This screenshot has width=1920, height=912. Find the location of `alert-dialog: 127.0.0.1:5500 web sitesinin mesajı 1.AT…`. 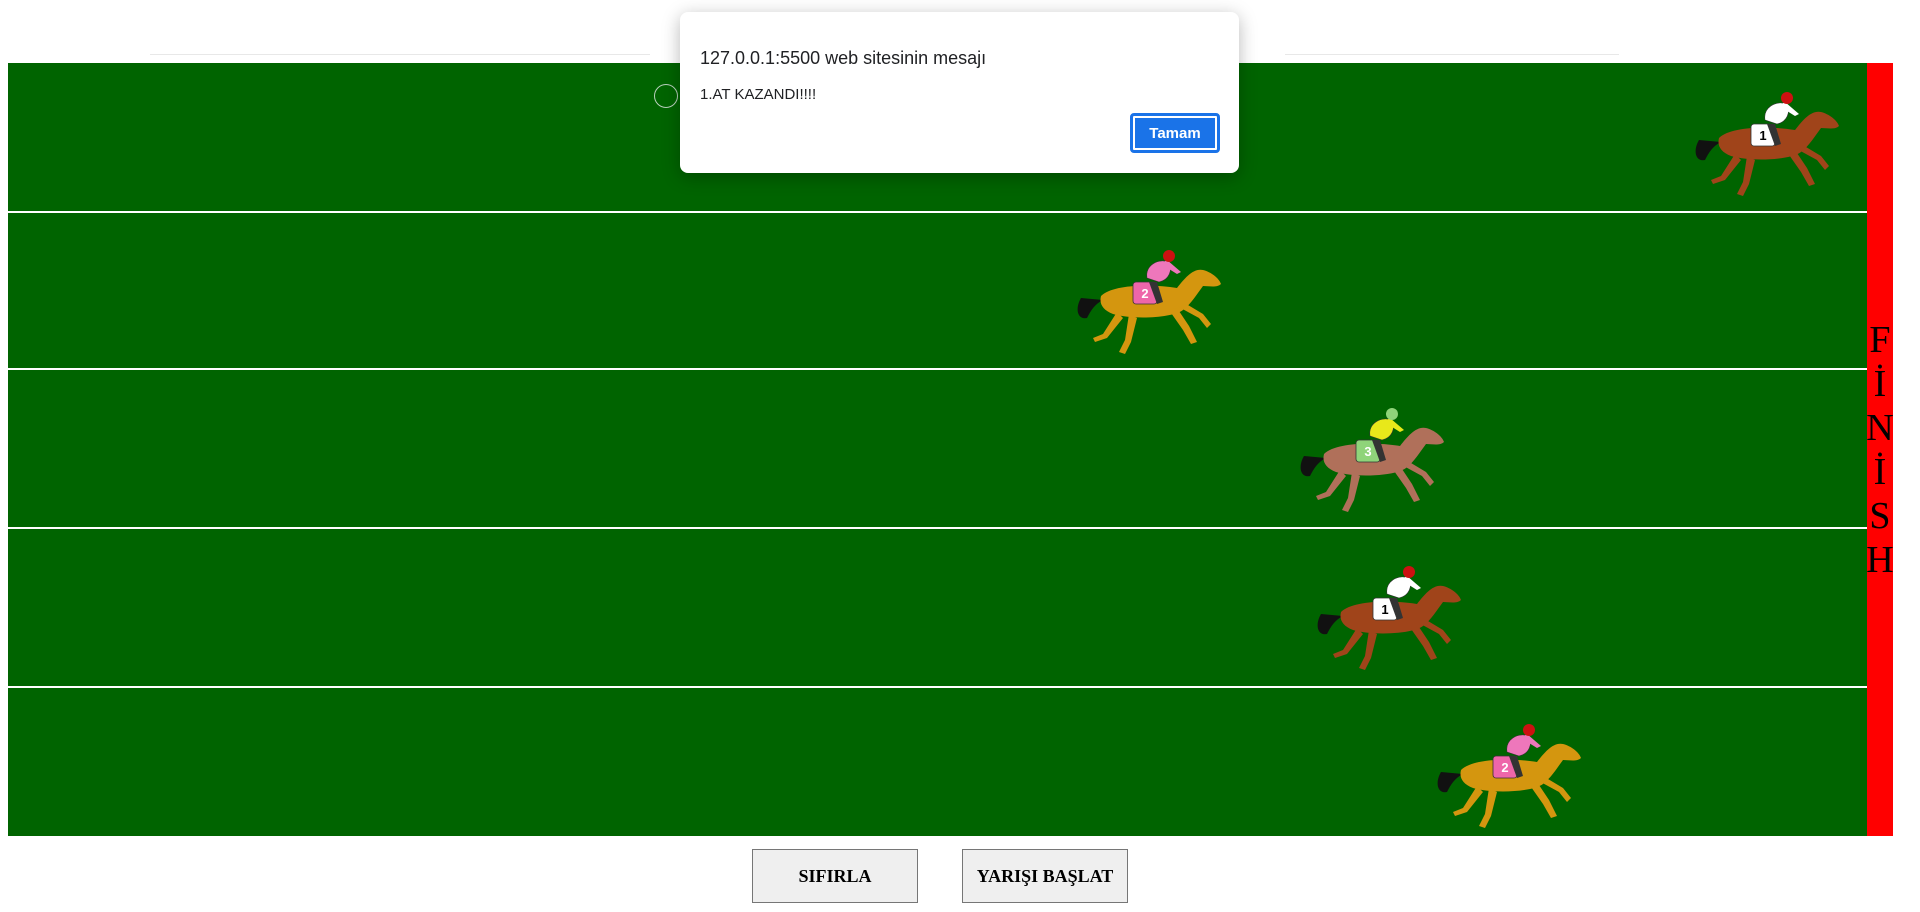

alert-dialog: 127.0.0.1:5500 web sitesinin mesajı 1.AT… is located at coordinates (959, 92).